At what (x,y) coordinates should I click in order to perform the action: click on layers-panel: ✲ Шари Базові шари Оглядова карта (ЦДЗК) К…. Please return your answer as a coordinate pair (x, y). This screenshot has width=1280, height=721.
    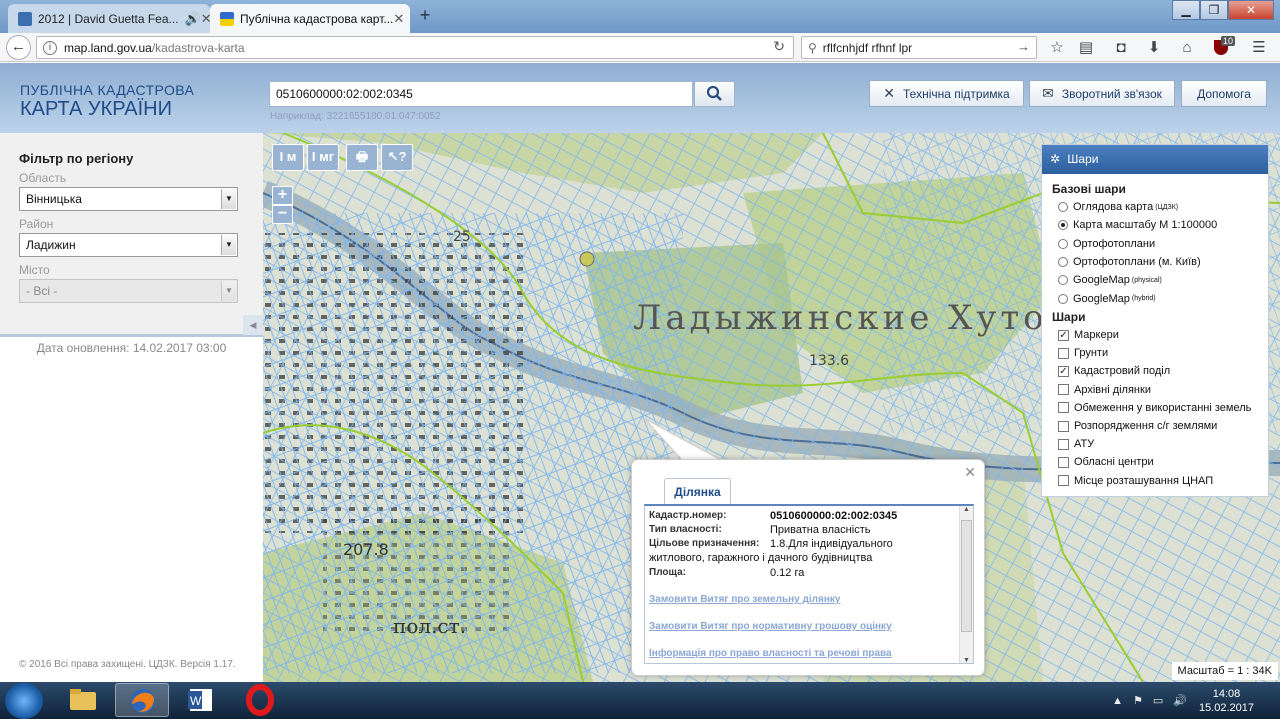
    Looking at the image, I should click on (1155, 320).